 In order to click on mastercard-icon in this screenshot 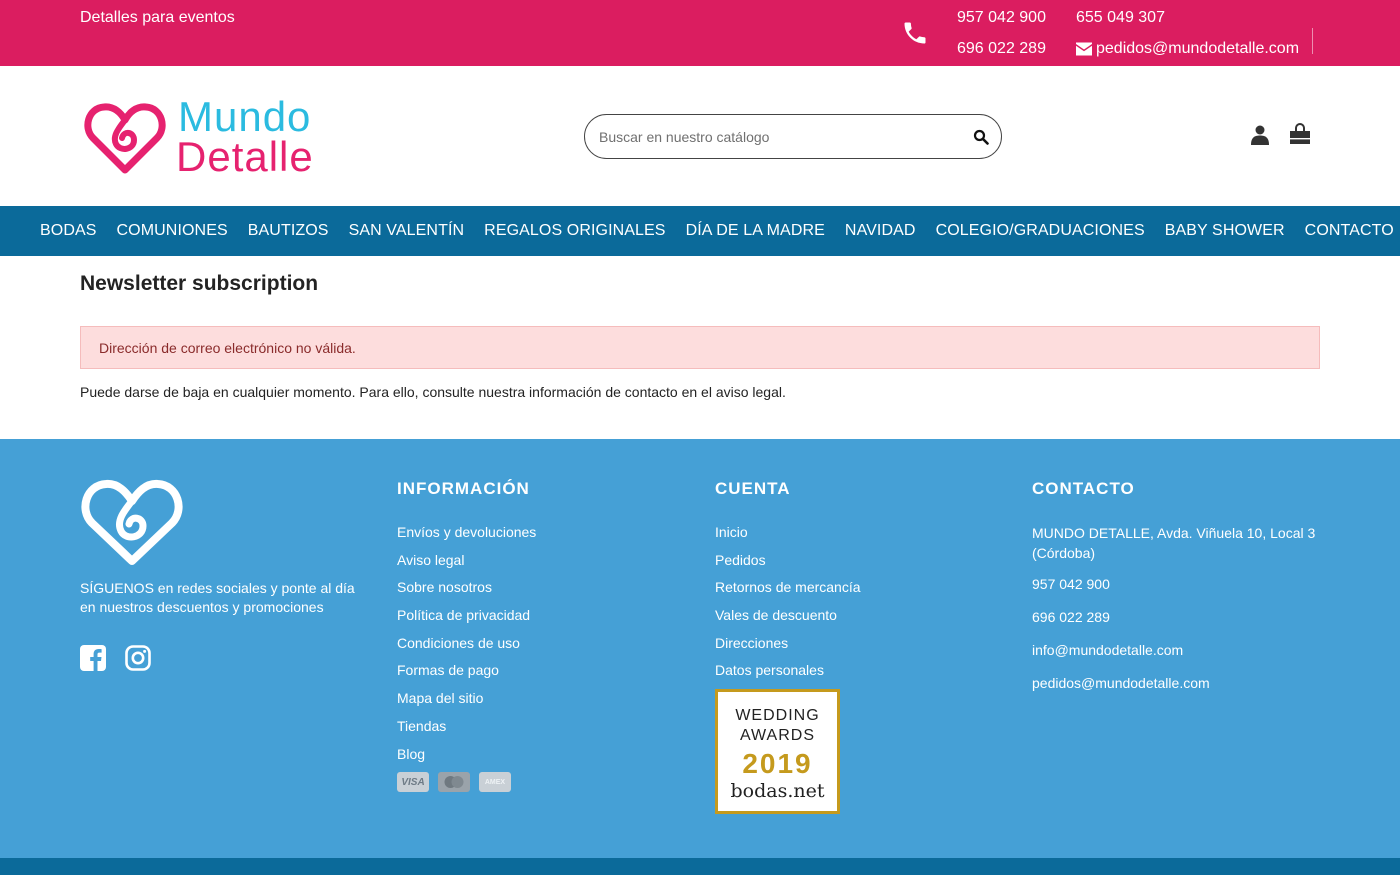, I will do `click(454, 782)`.